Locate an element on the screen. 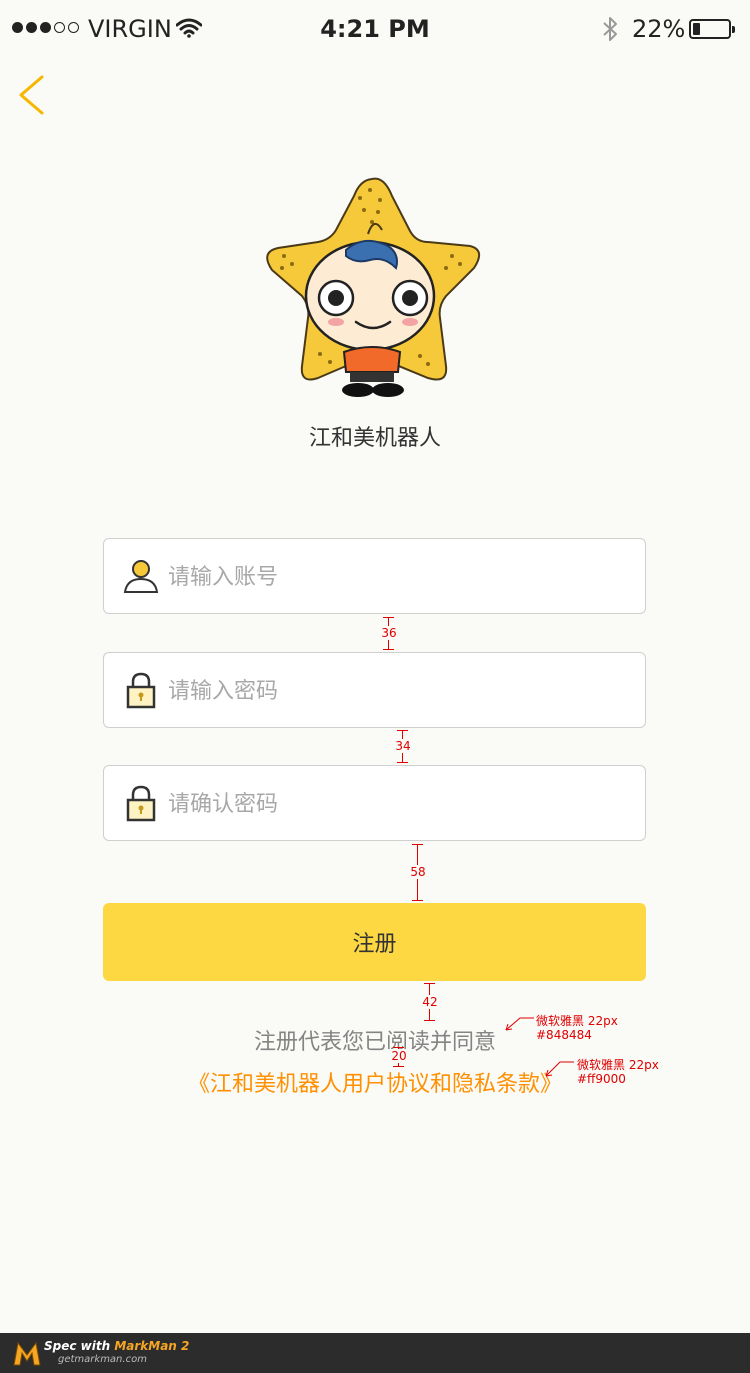  spacing-annotation: 36 is located at coordinates (389, 633).